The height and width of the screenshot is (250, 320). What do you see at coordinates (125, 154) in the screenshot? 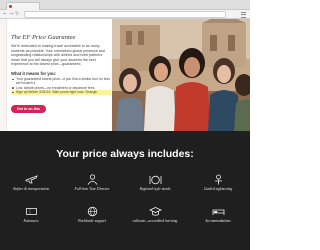
I see `includes-title: Your price always includes:` at bounding box center [125, 154].